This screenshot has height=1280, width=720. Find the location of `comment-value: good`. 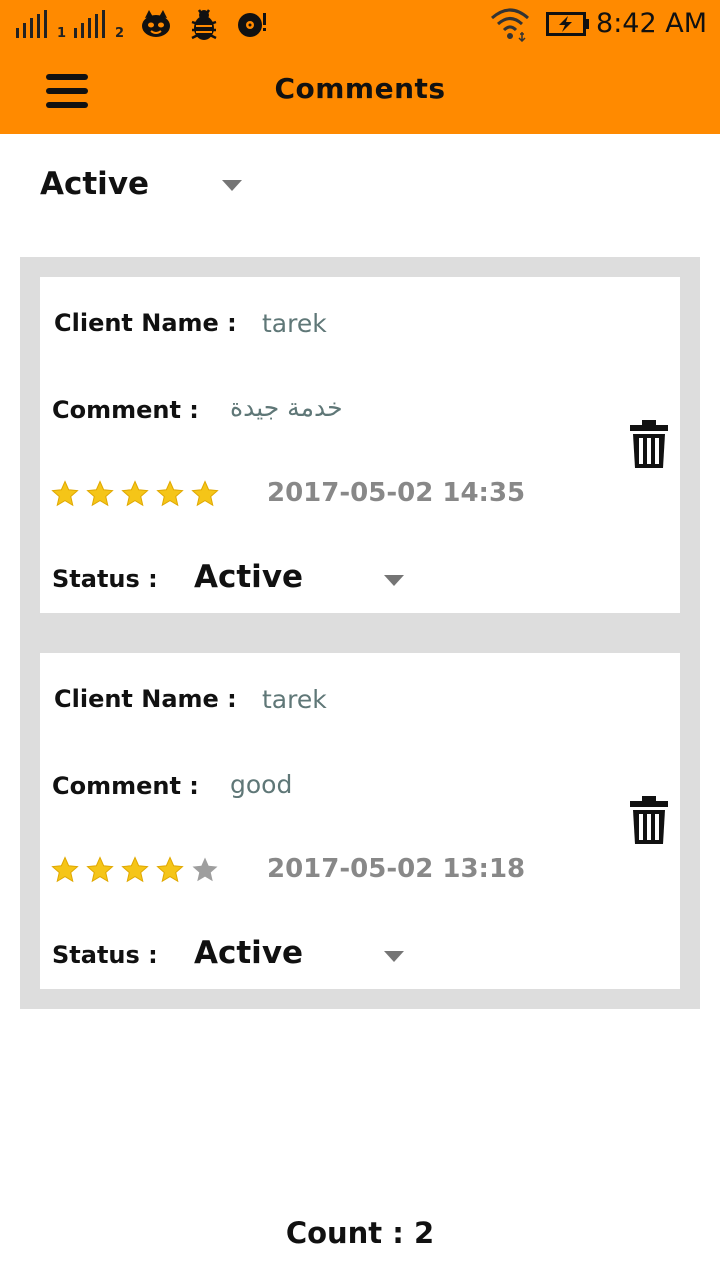

comment-value: good is located at coordinates (261, 784).